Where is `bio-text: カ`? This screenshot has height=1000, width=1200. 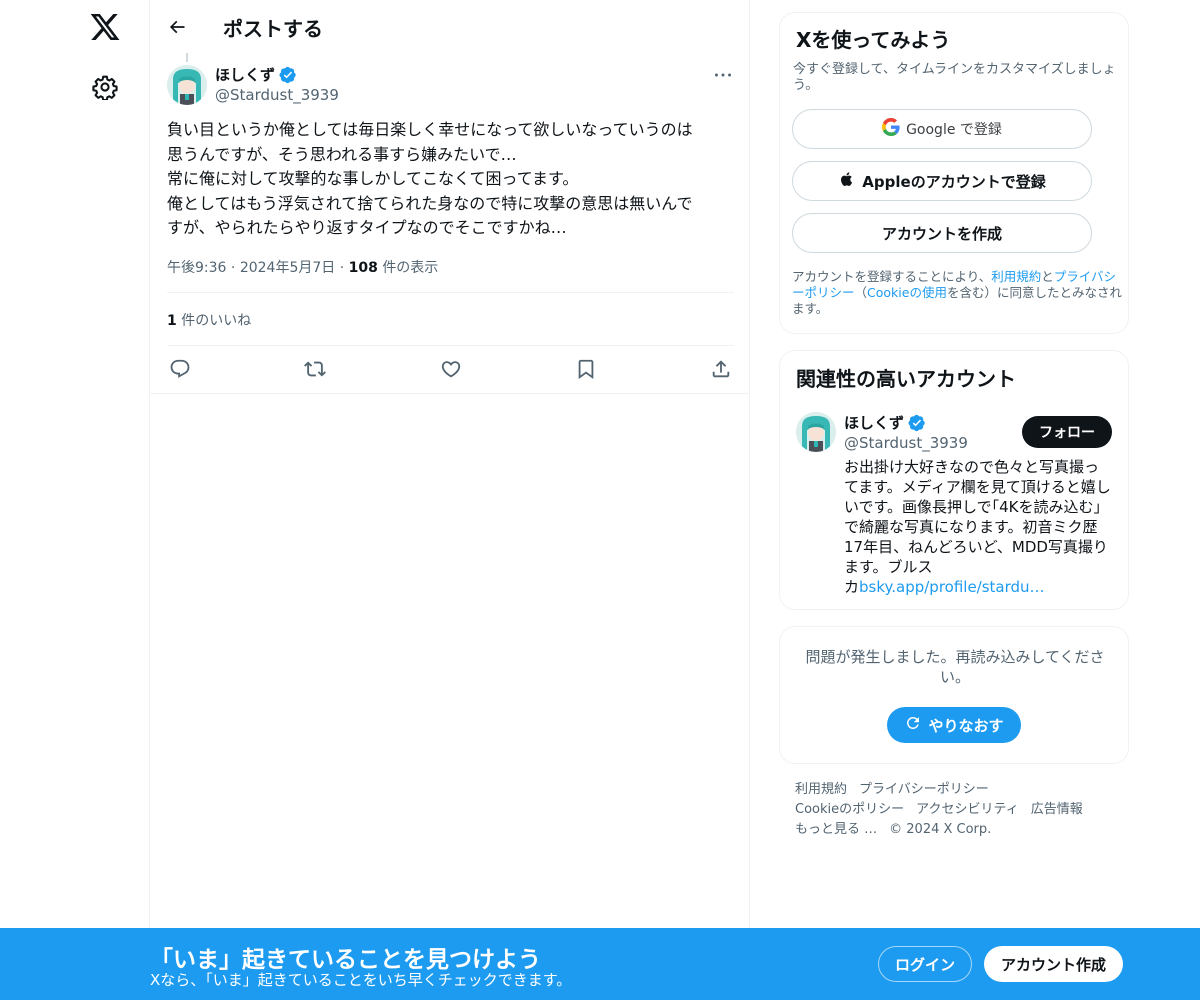 bio-text: カ is located at coordinates (852, 587).